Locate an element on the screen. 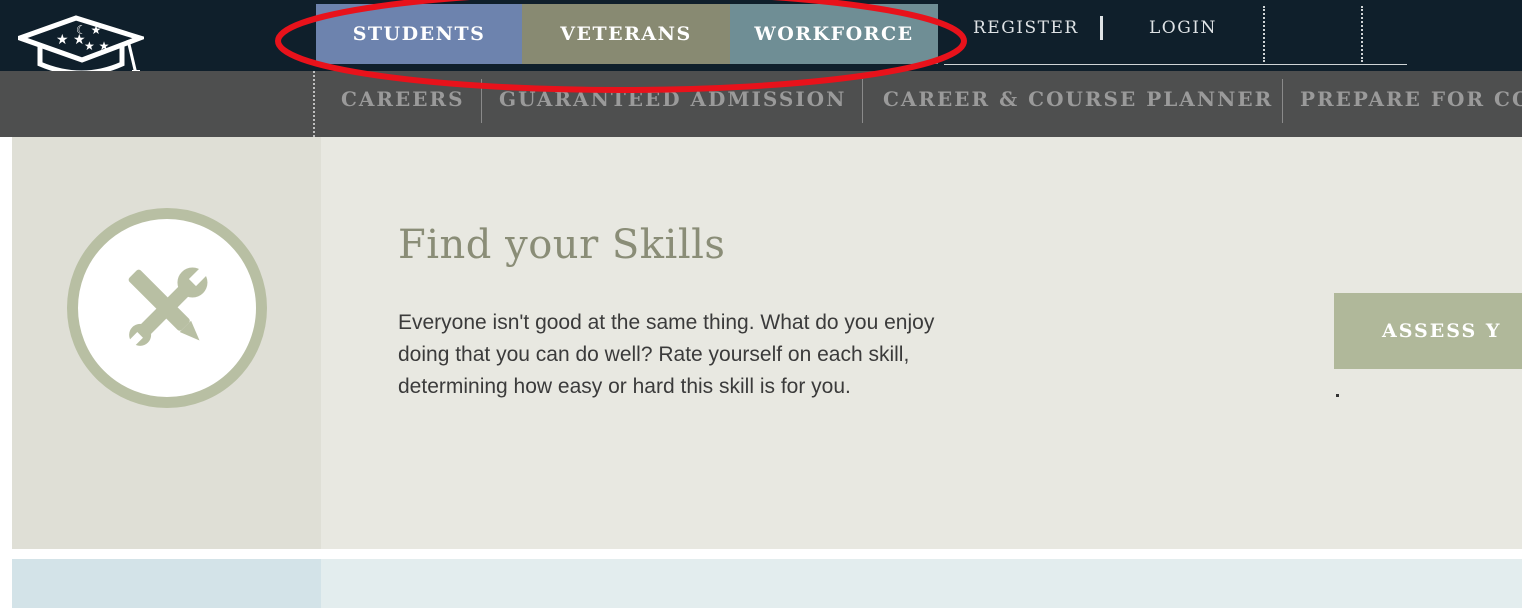 The height and width of the screenshot is (608, 1522). tab-students: STUDENTS is located at coordinates (419, 34).